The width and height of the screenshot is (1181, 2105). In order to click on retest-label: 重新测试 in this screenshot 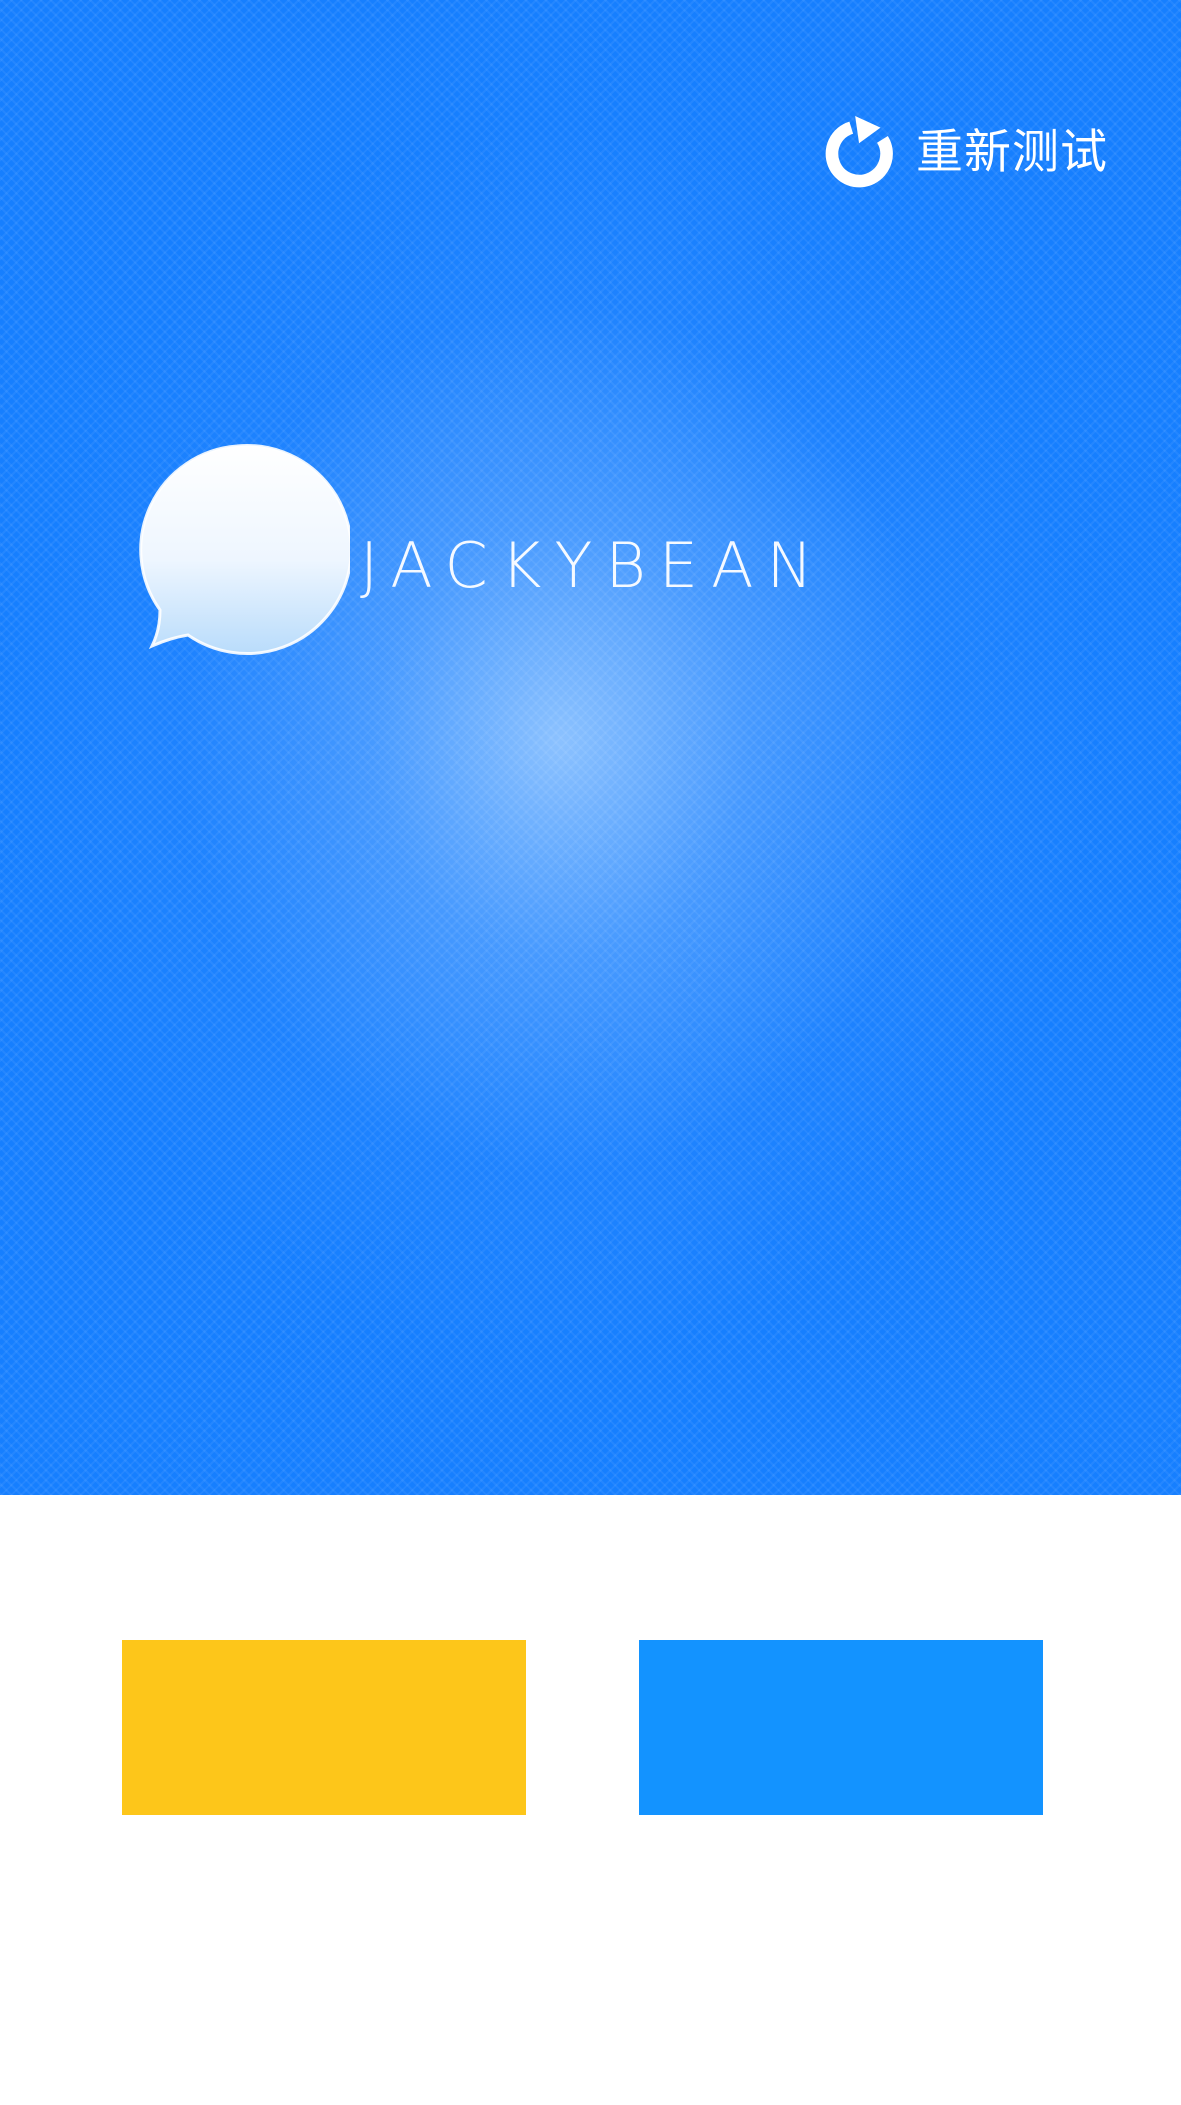, I will do `click(1012, 152)`.